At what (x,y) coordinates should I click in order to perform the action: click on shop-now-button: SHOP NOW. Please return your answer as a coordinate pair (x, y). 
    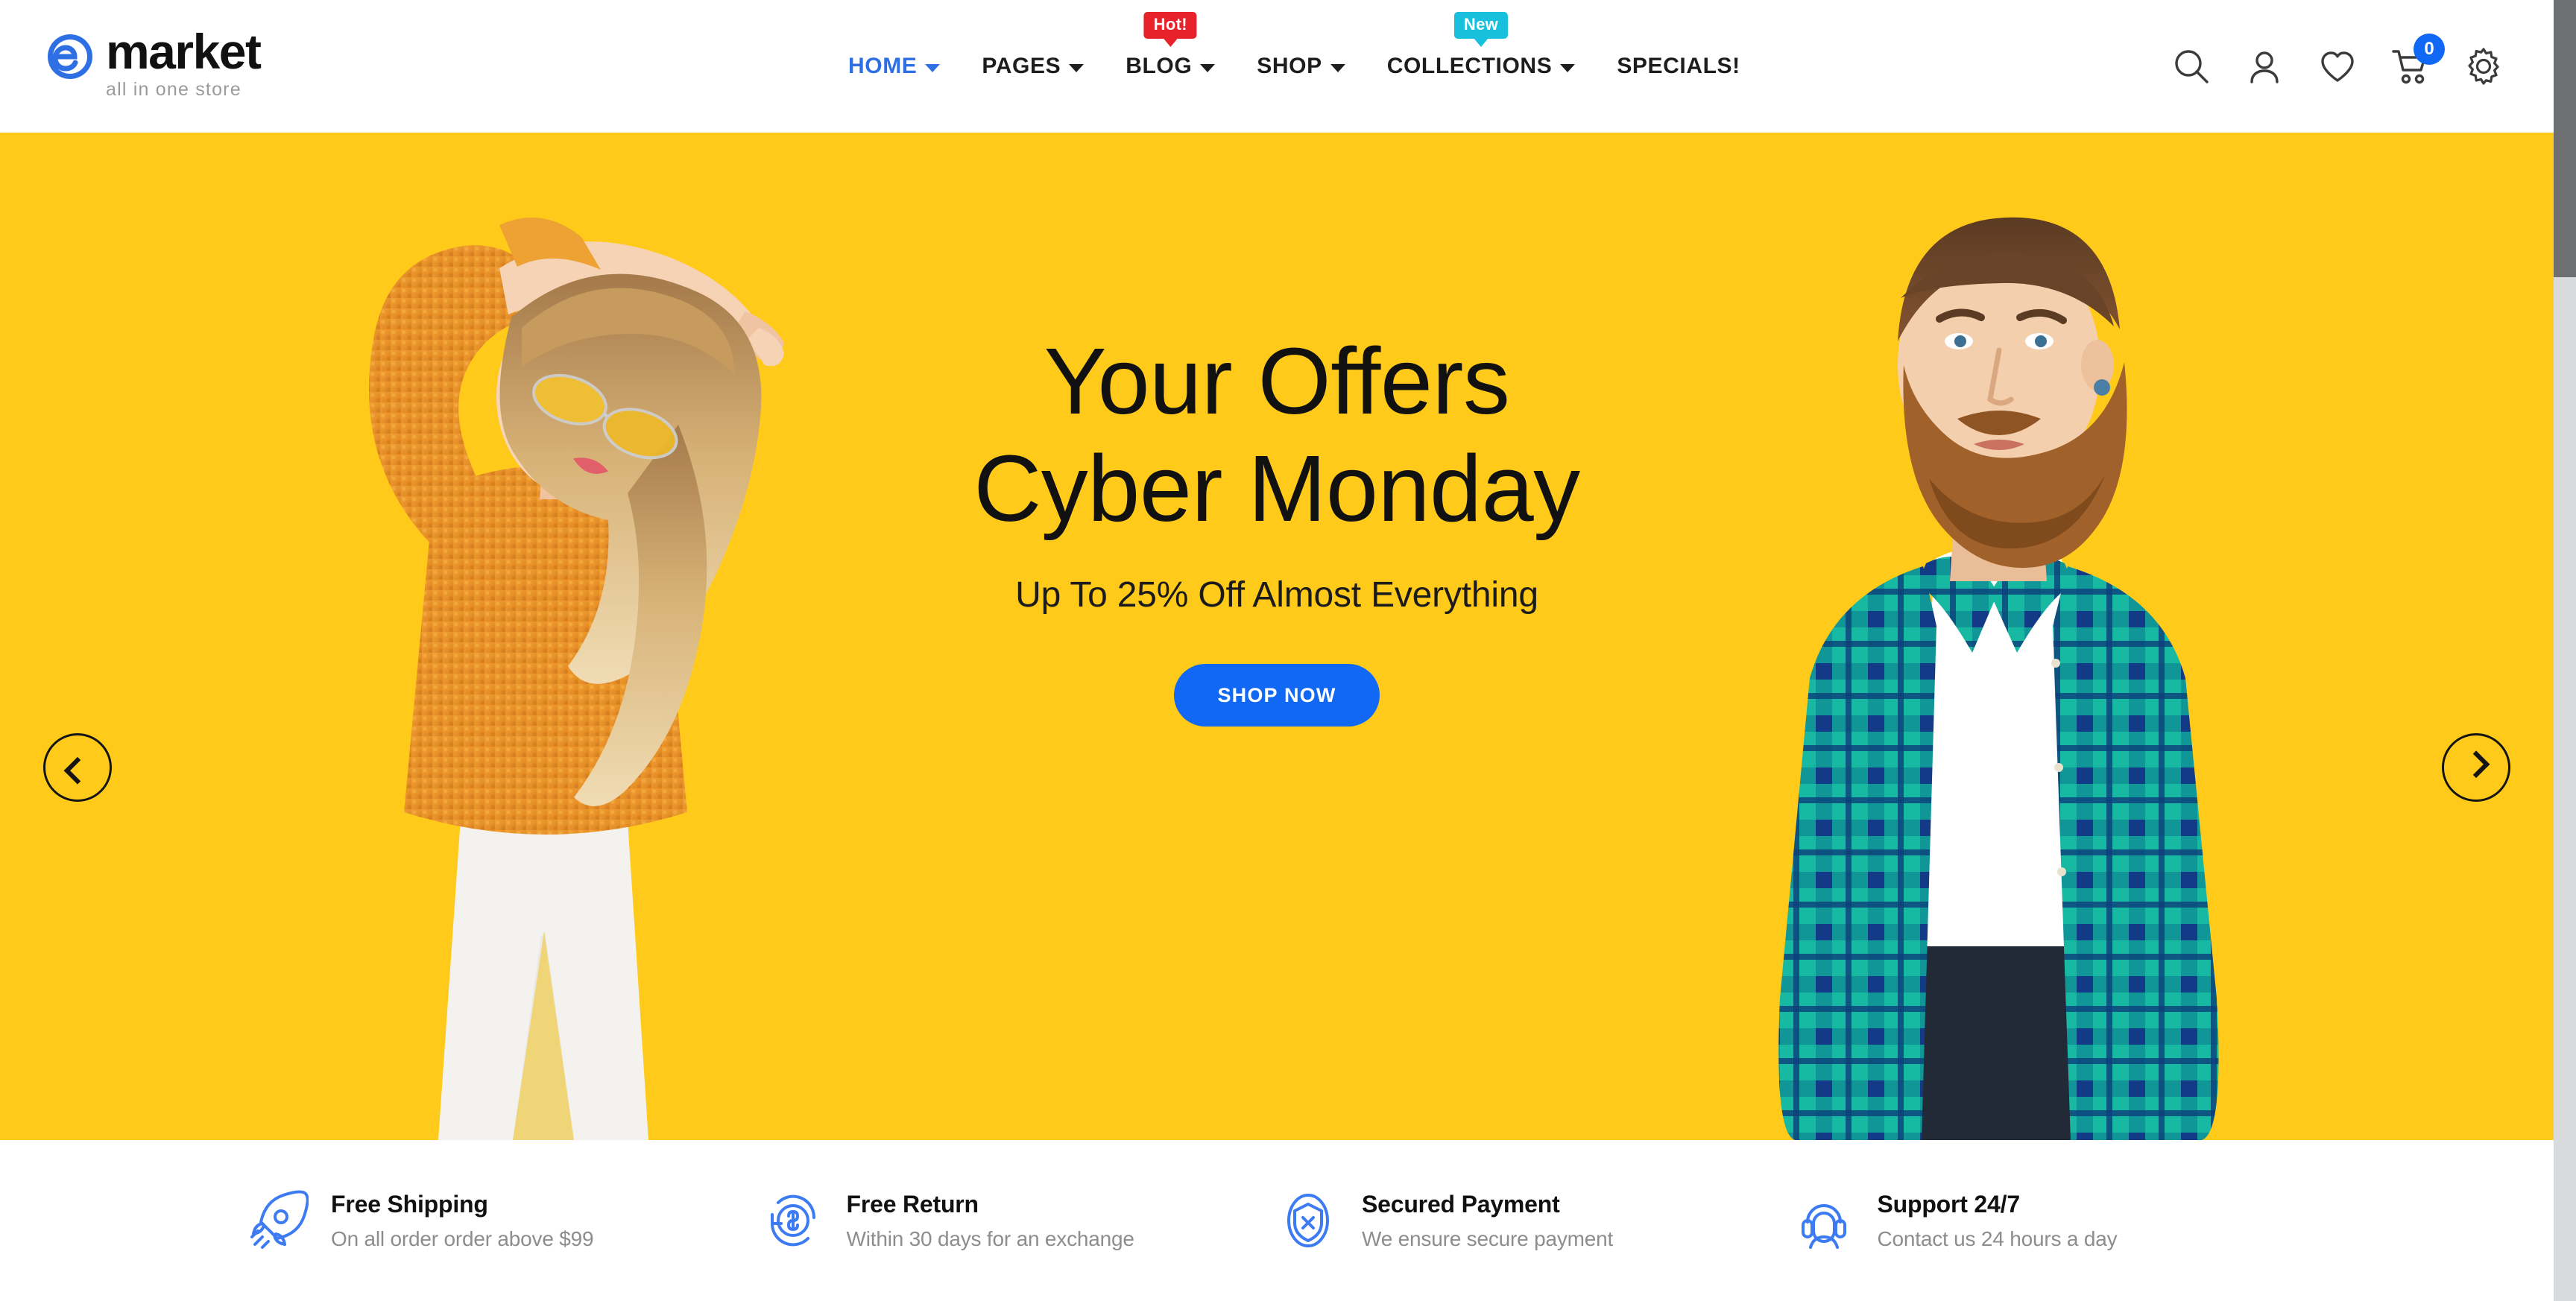
    Looking at the image, I should click on (1277, 695).